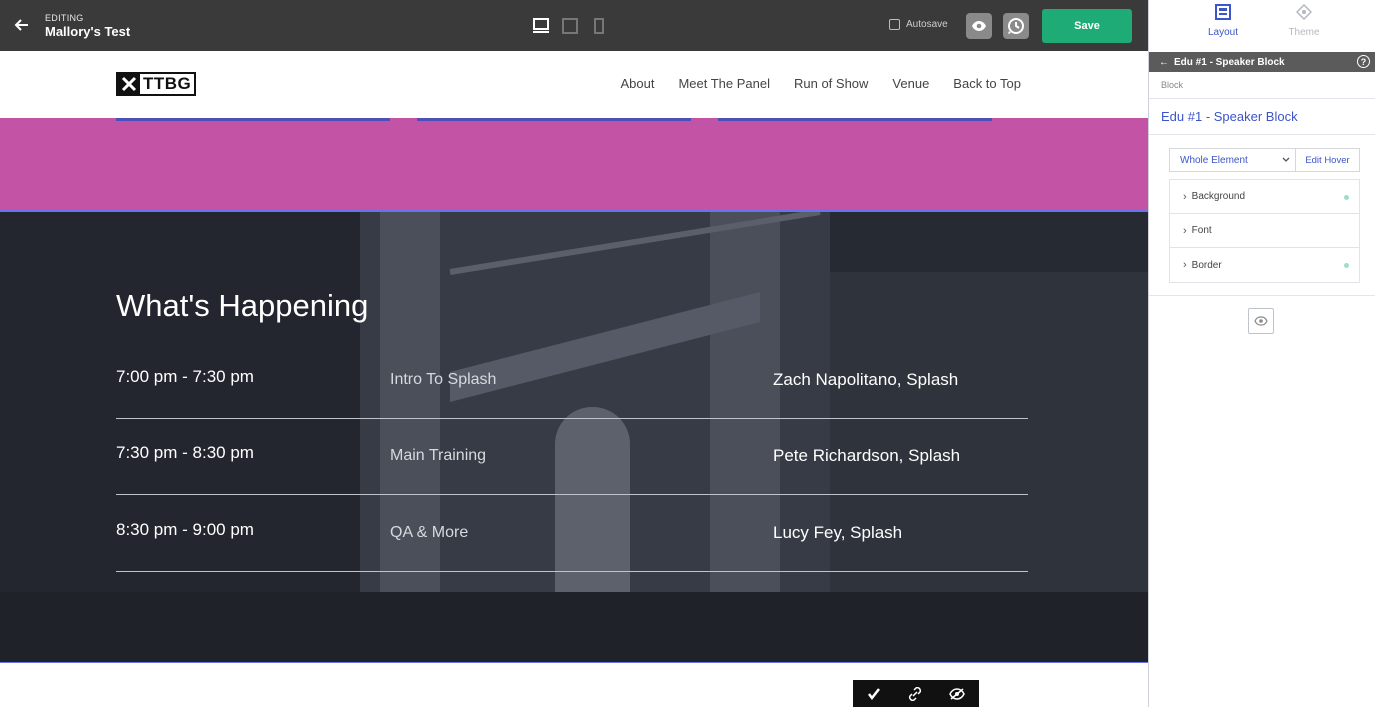 This screenshot has height=707, width=1375. Describe the element at coordinates (957, 693) in the screenshot. I see `hide-icon` at that location.